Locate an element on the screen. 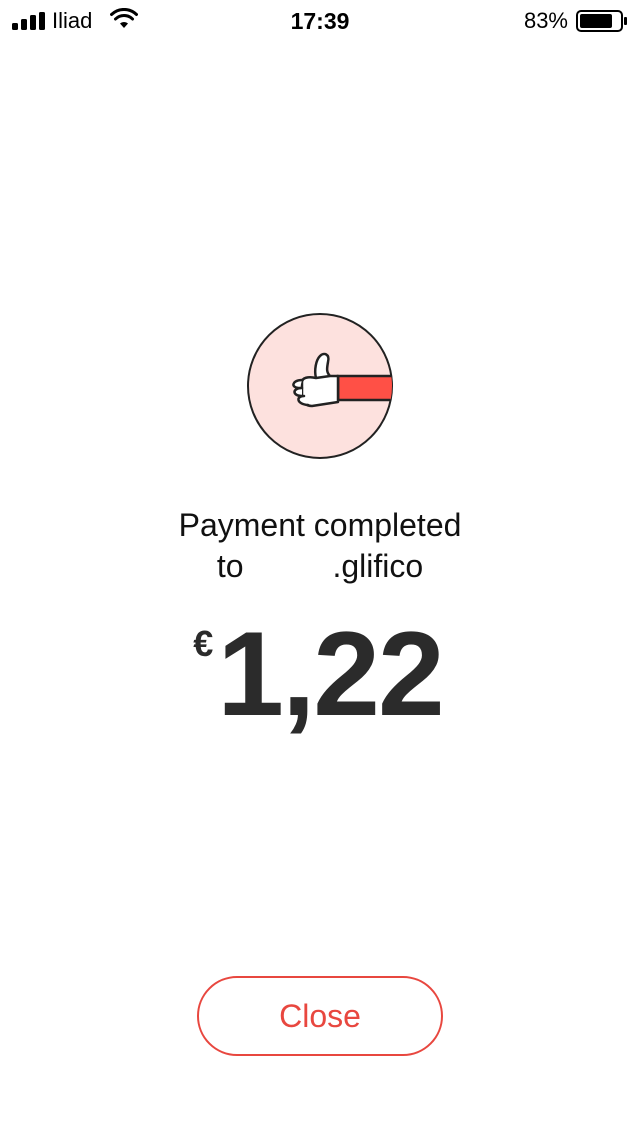 The width and height of the screenshot is (640, 1136). close-button: Close is located at coordinates (320, 1016).